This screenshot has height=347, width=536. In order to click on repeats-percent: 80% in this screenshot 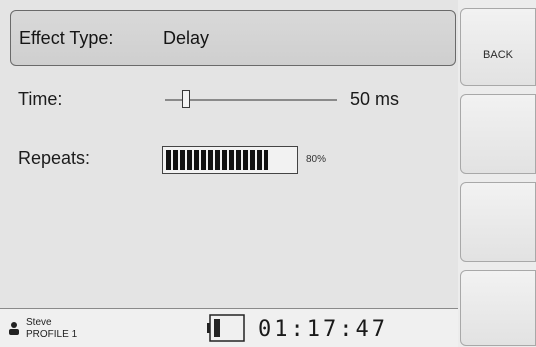, I will do `click(316, 159)`.